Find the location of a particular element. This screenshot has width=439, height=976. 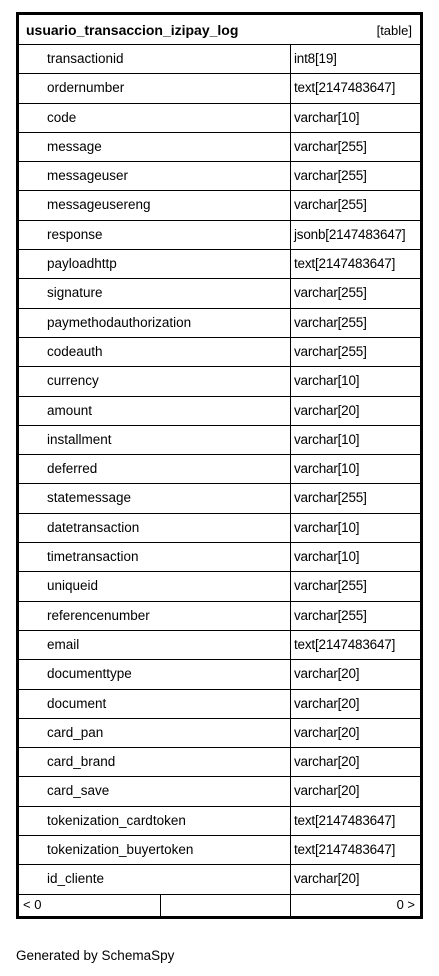

column-name: response is located at coordinates (155, 235).